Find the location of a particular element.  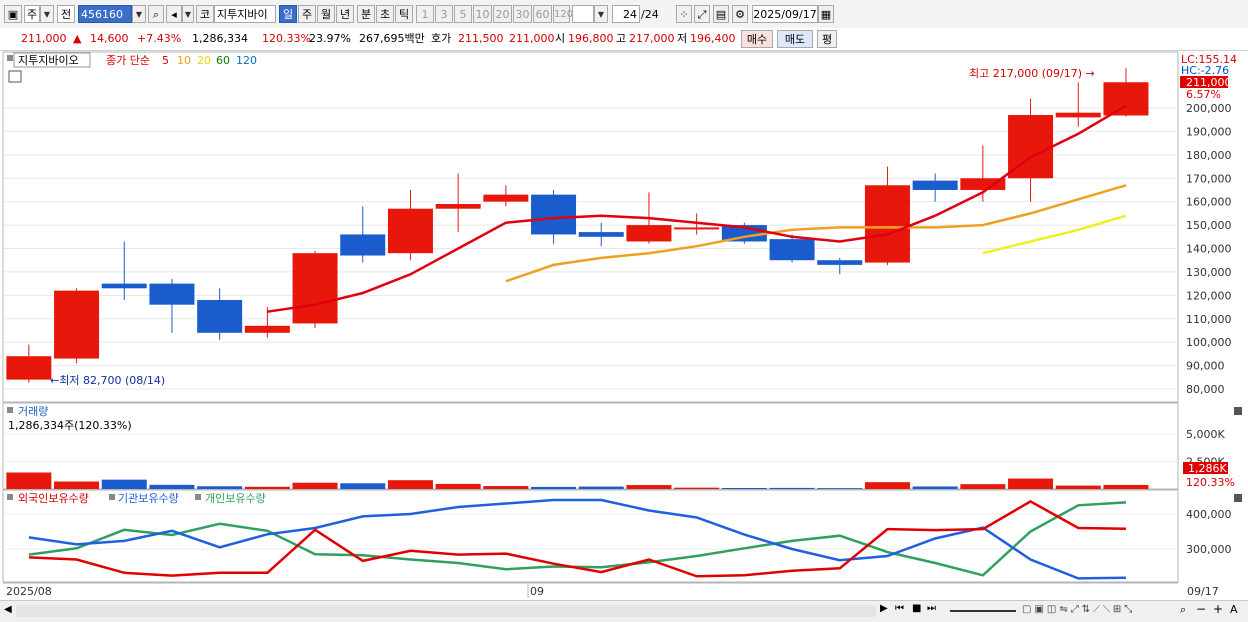

speaker-icon: ◂ is located at coordinates (174, 14).